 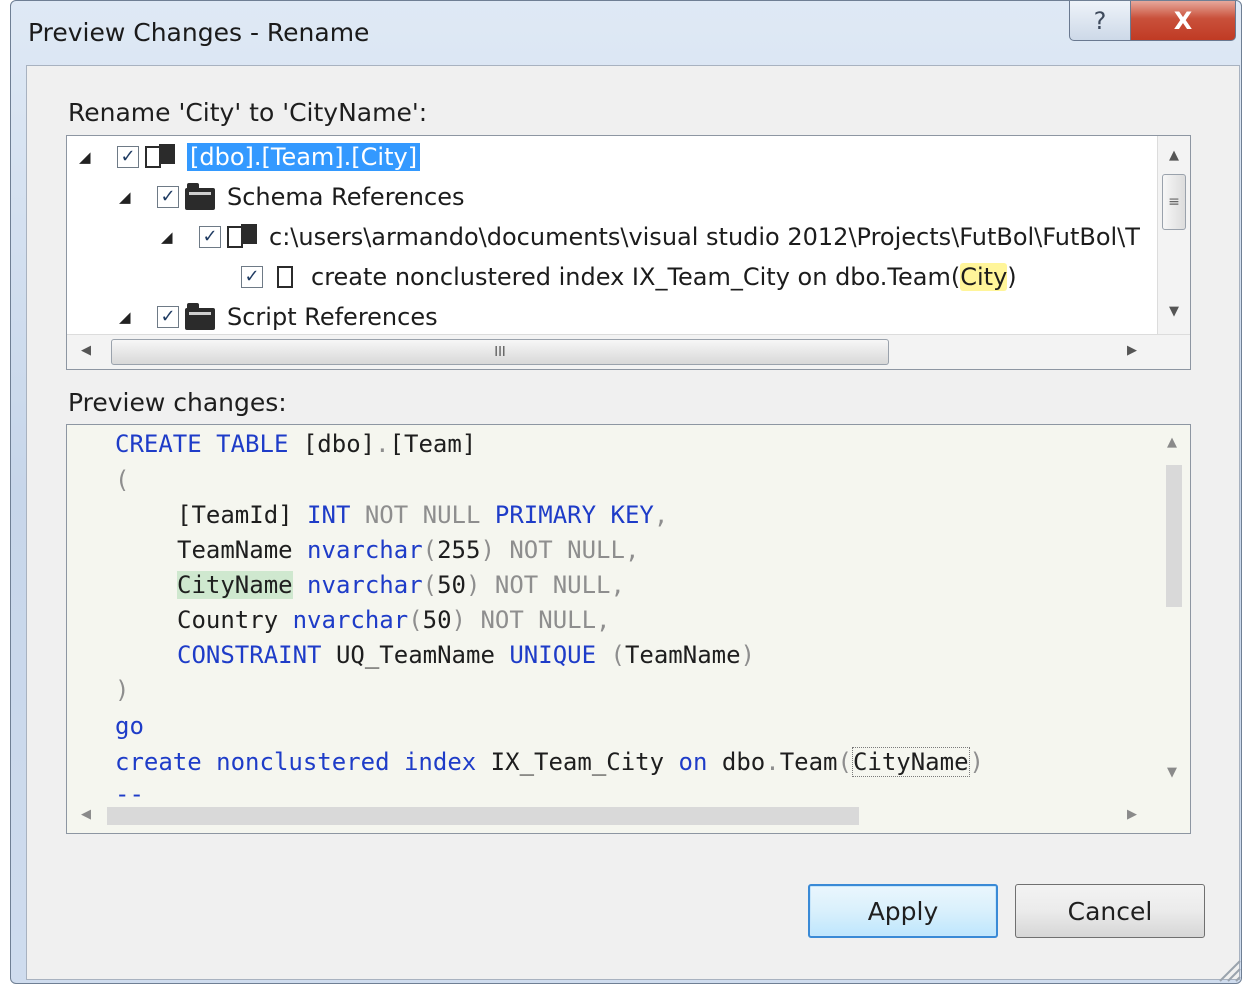 What do you see at coordinates (466, 655) in the screenshot?
I see `code-line: CONSTRAINT UQ_TeamName UNIQUE (TeamName)` at bounding box center [466, 655].